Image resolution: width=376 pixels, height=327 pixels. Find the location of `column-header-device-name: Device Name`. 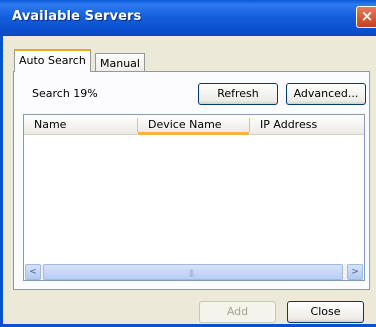

column-header-device-name: Device Name is located at coordinates (193, 125).